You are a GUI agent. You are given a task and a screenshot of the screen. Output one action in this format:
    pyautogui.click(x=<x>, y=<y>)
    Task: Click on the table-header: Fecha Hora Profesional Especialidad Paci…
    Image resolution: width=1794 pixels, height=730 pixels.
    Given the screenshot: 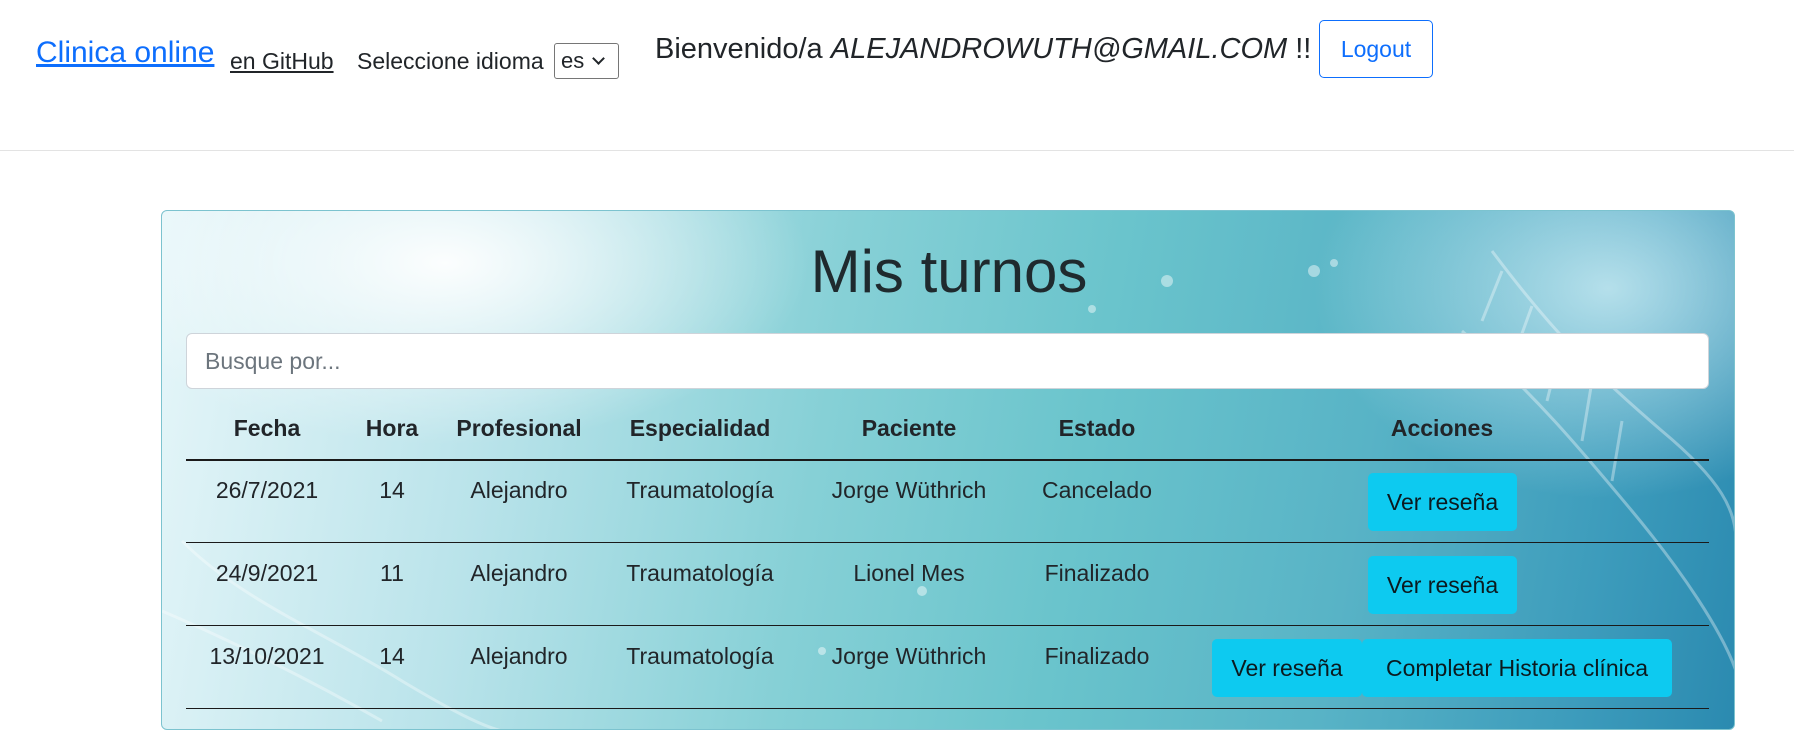 What is the action you would take?
    pyautogui.click(x=947, y=429)
    